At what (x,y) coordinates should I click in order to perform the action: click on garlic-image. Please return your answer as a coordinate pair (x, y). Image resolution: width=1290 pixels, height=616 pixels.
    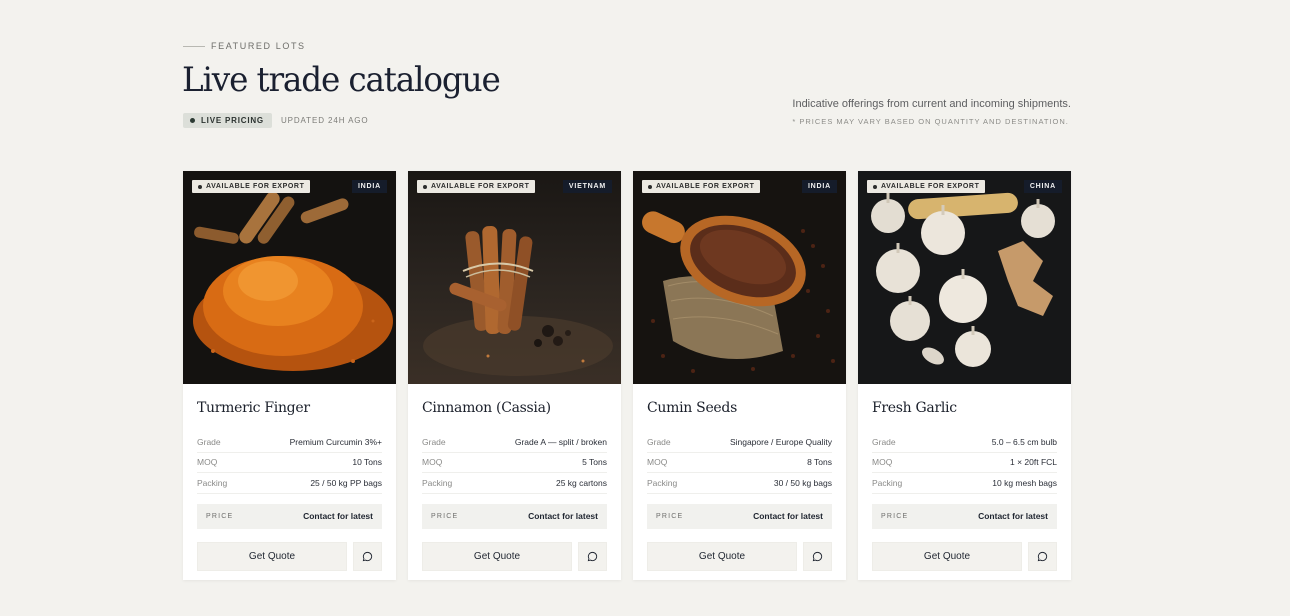
    Looking at the image, I should click on (964, 277).